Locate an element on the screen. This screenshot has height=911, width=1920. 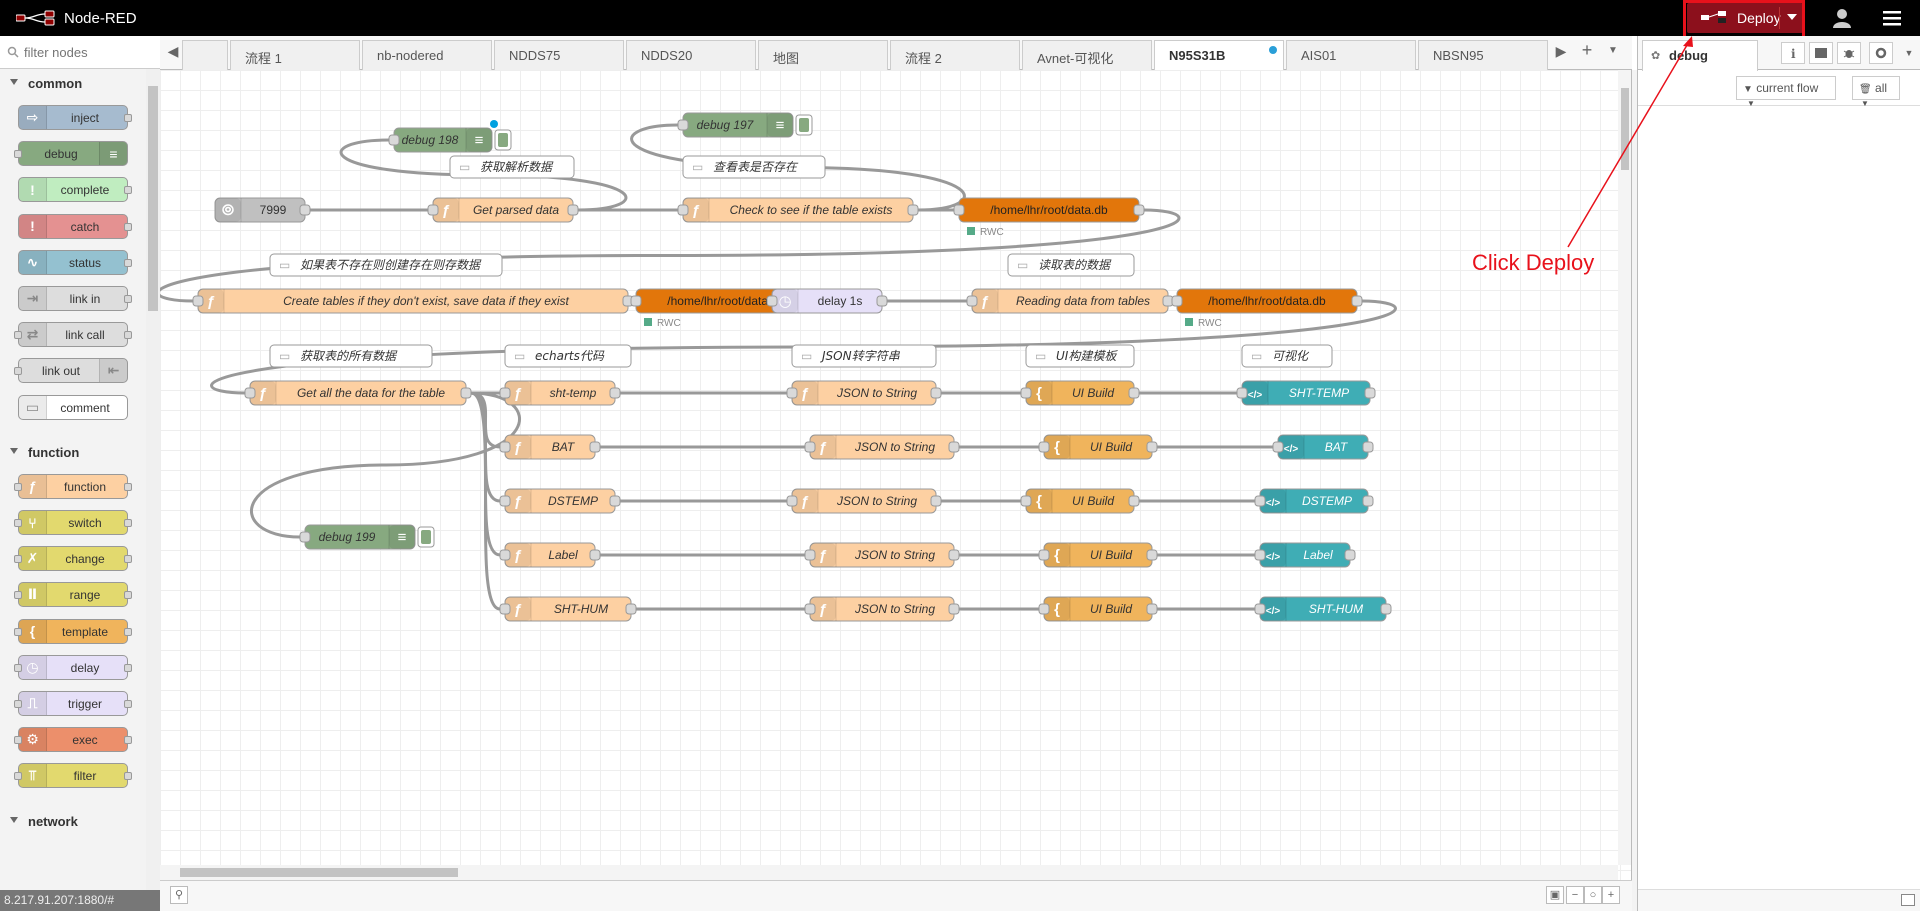
gear-icon is located at coordinates (1881, 53).